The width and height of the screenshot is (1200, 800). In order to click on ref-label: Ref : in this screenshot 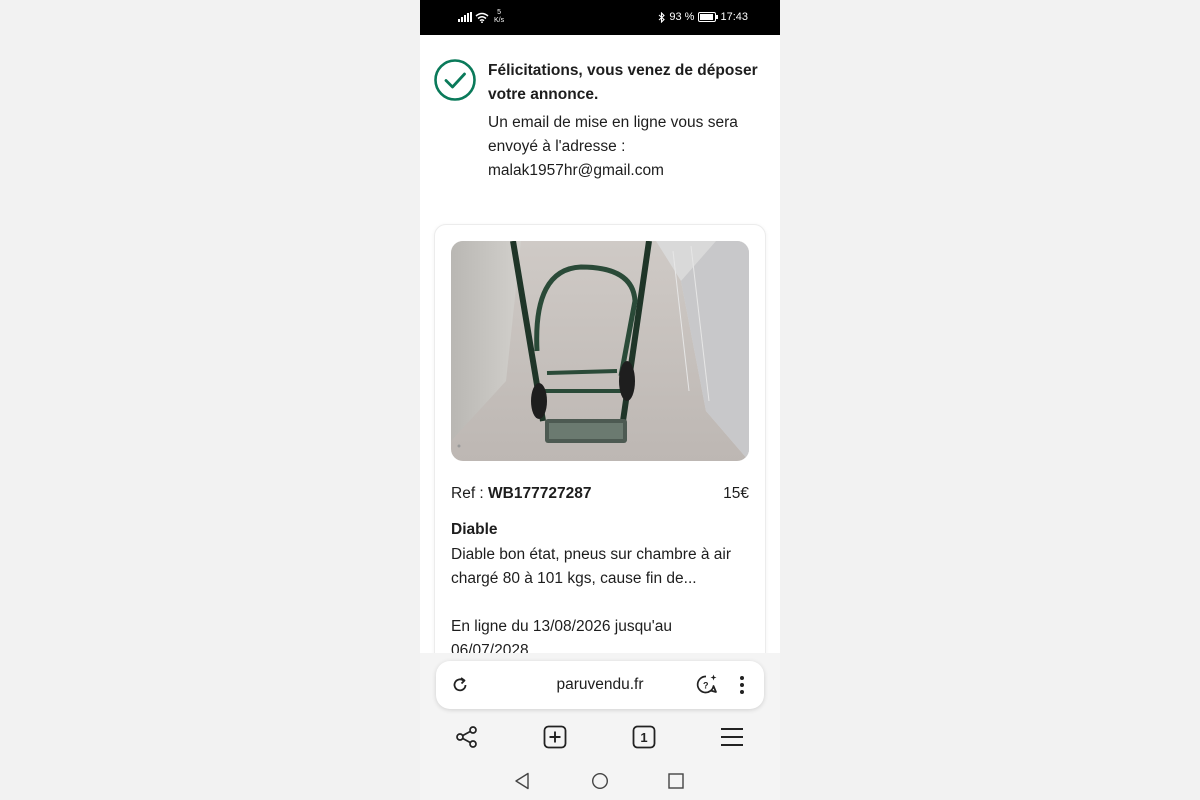, I will do `click(470, 493)`.